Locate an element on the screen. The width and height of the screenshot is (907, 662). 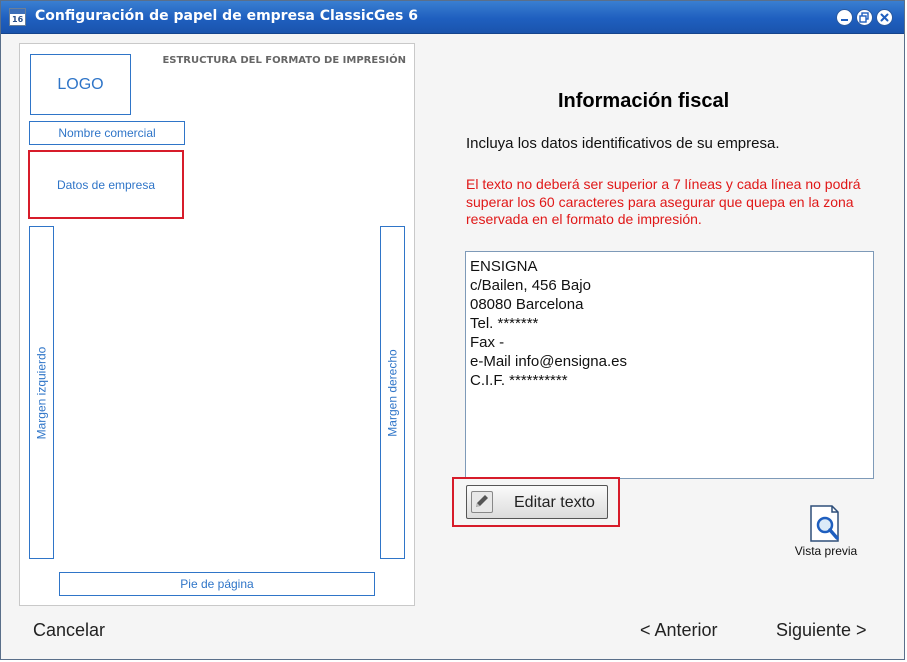
preview-label: Vista previa is located at coordinates (826, 551).